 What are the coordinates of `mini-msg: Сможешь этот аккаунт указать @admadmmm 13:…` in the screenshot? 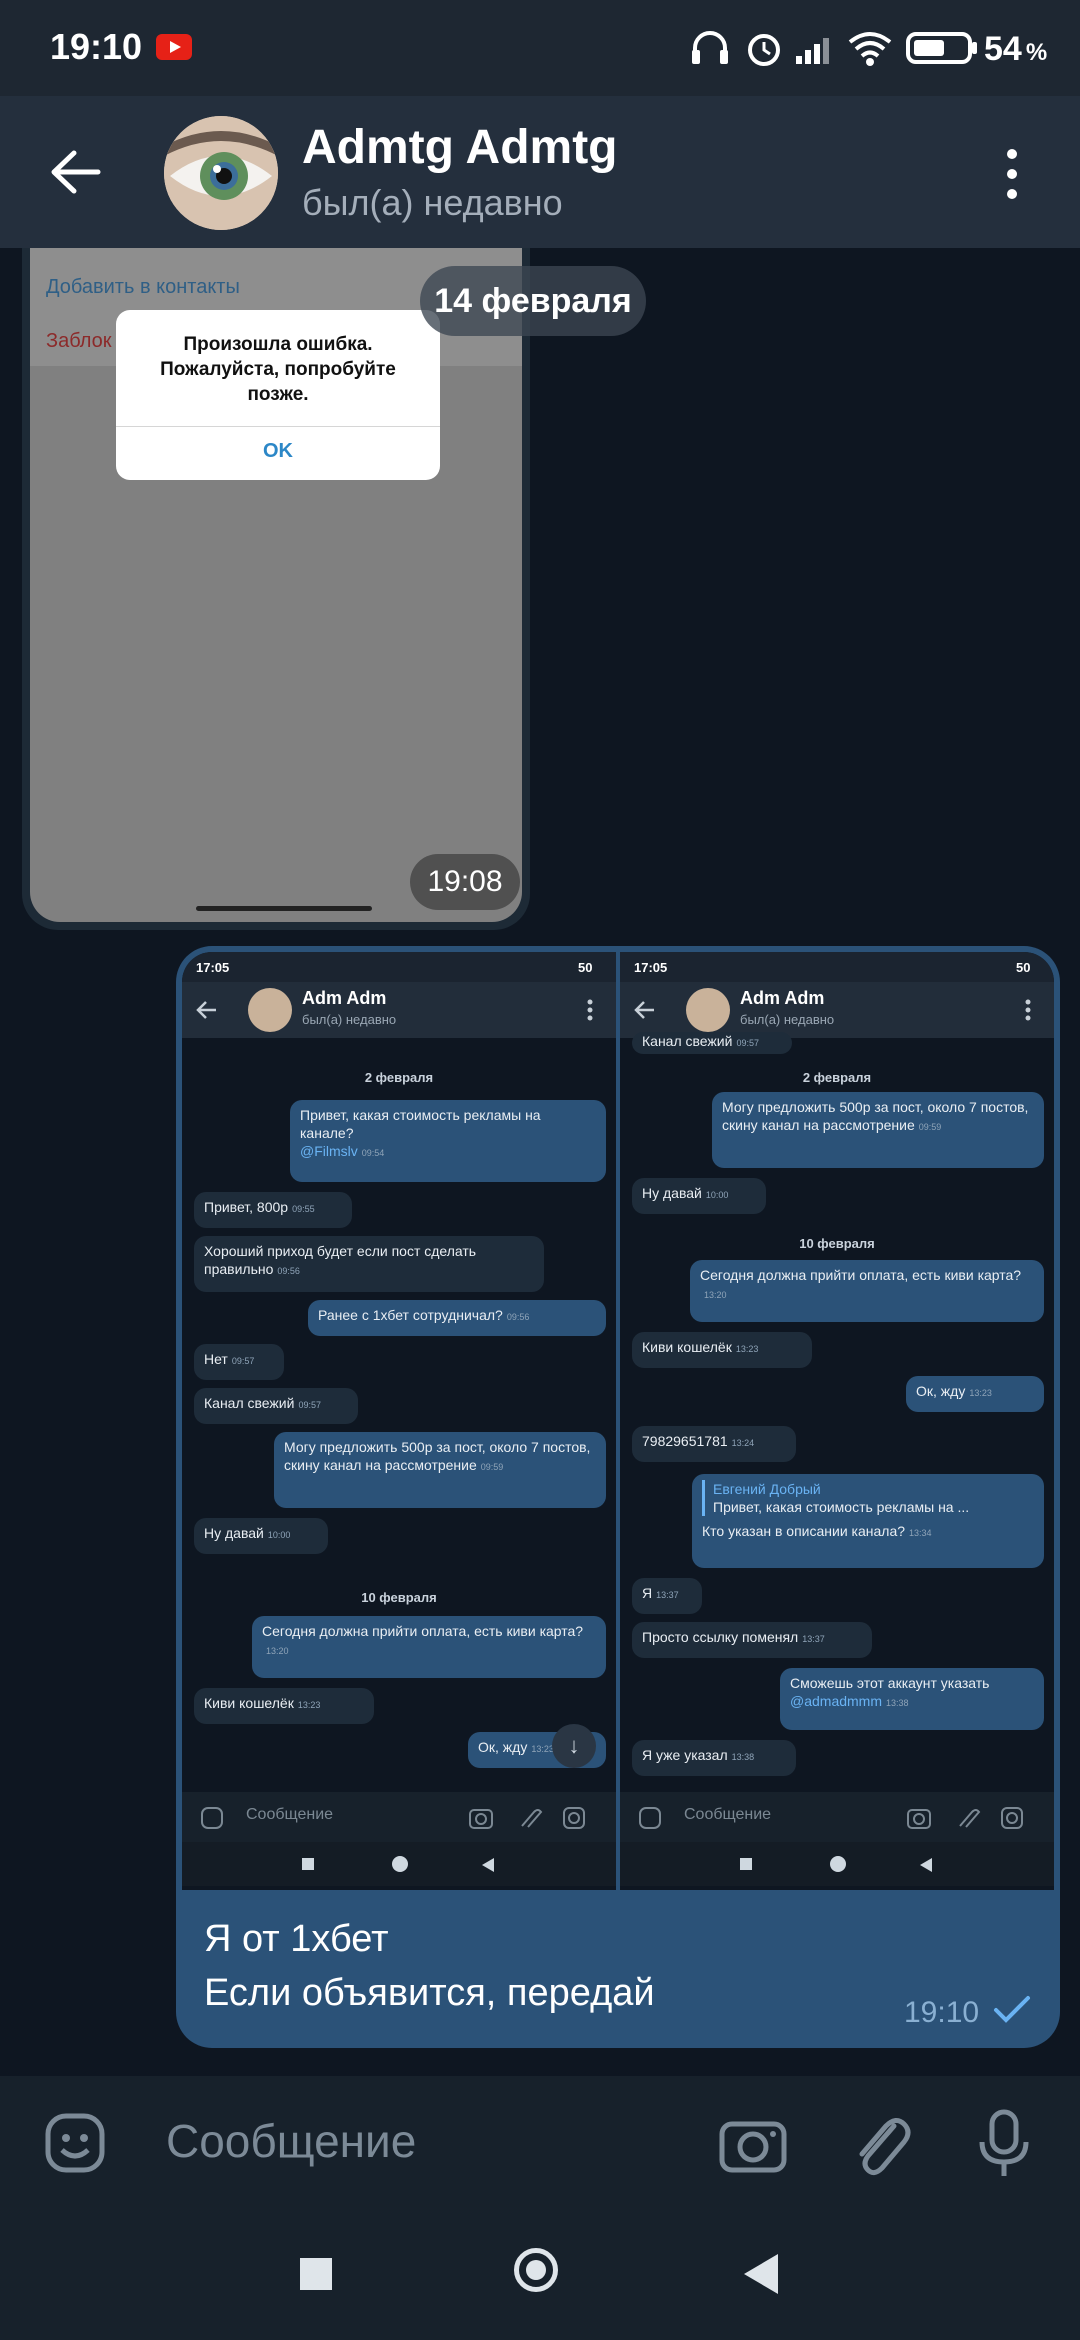 It's located at (912, 1699).